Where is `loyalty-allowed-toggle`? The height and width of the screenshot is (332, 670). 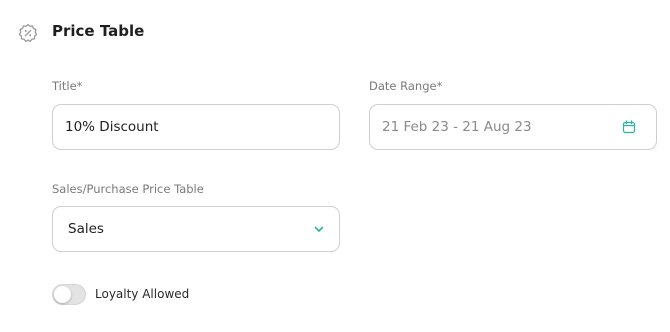 loyalty-allowed-toggle is located at coordinates (69, 294).